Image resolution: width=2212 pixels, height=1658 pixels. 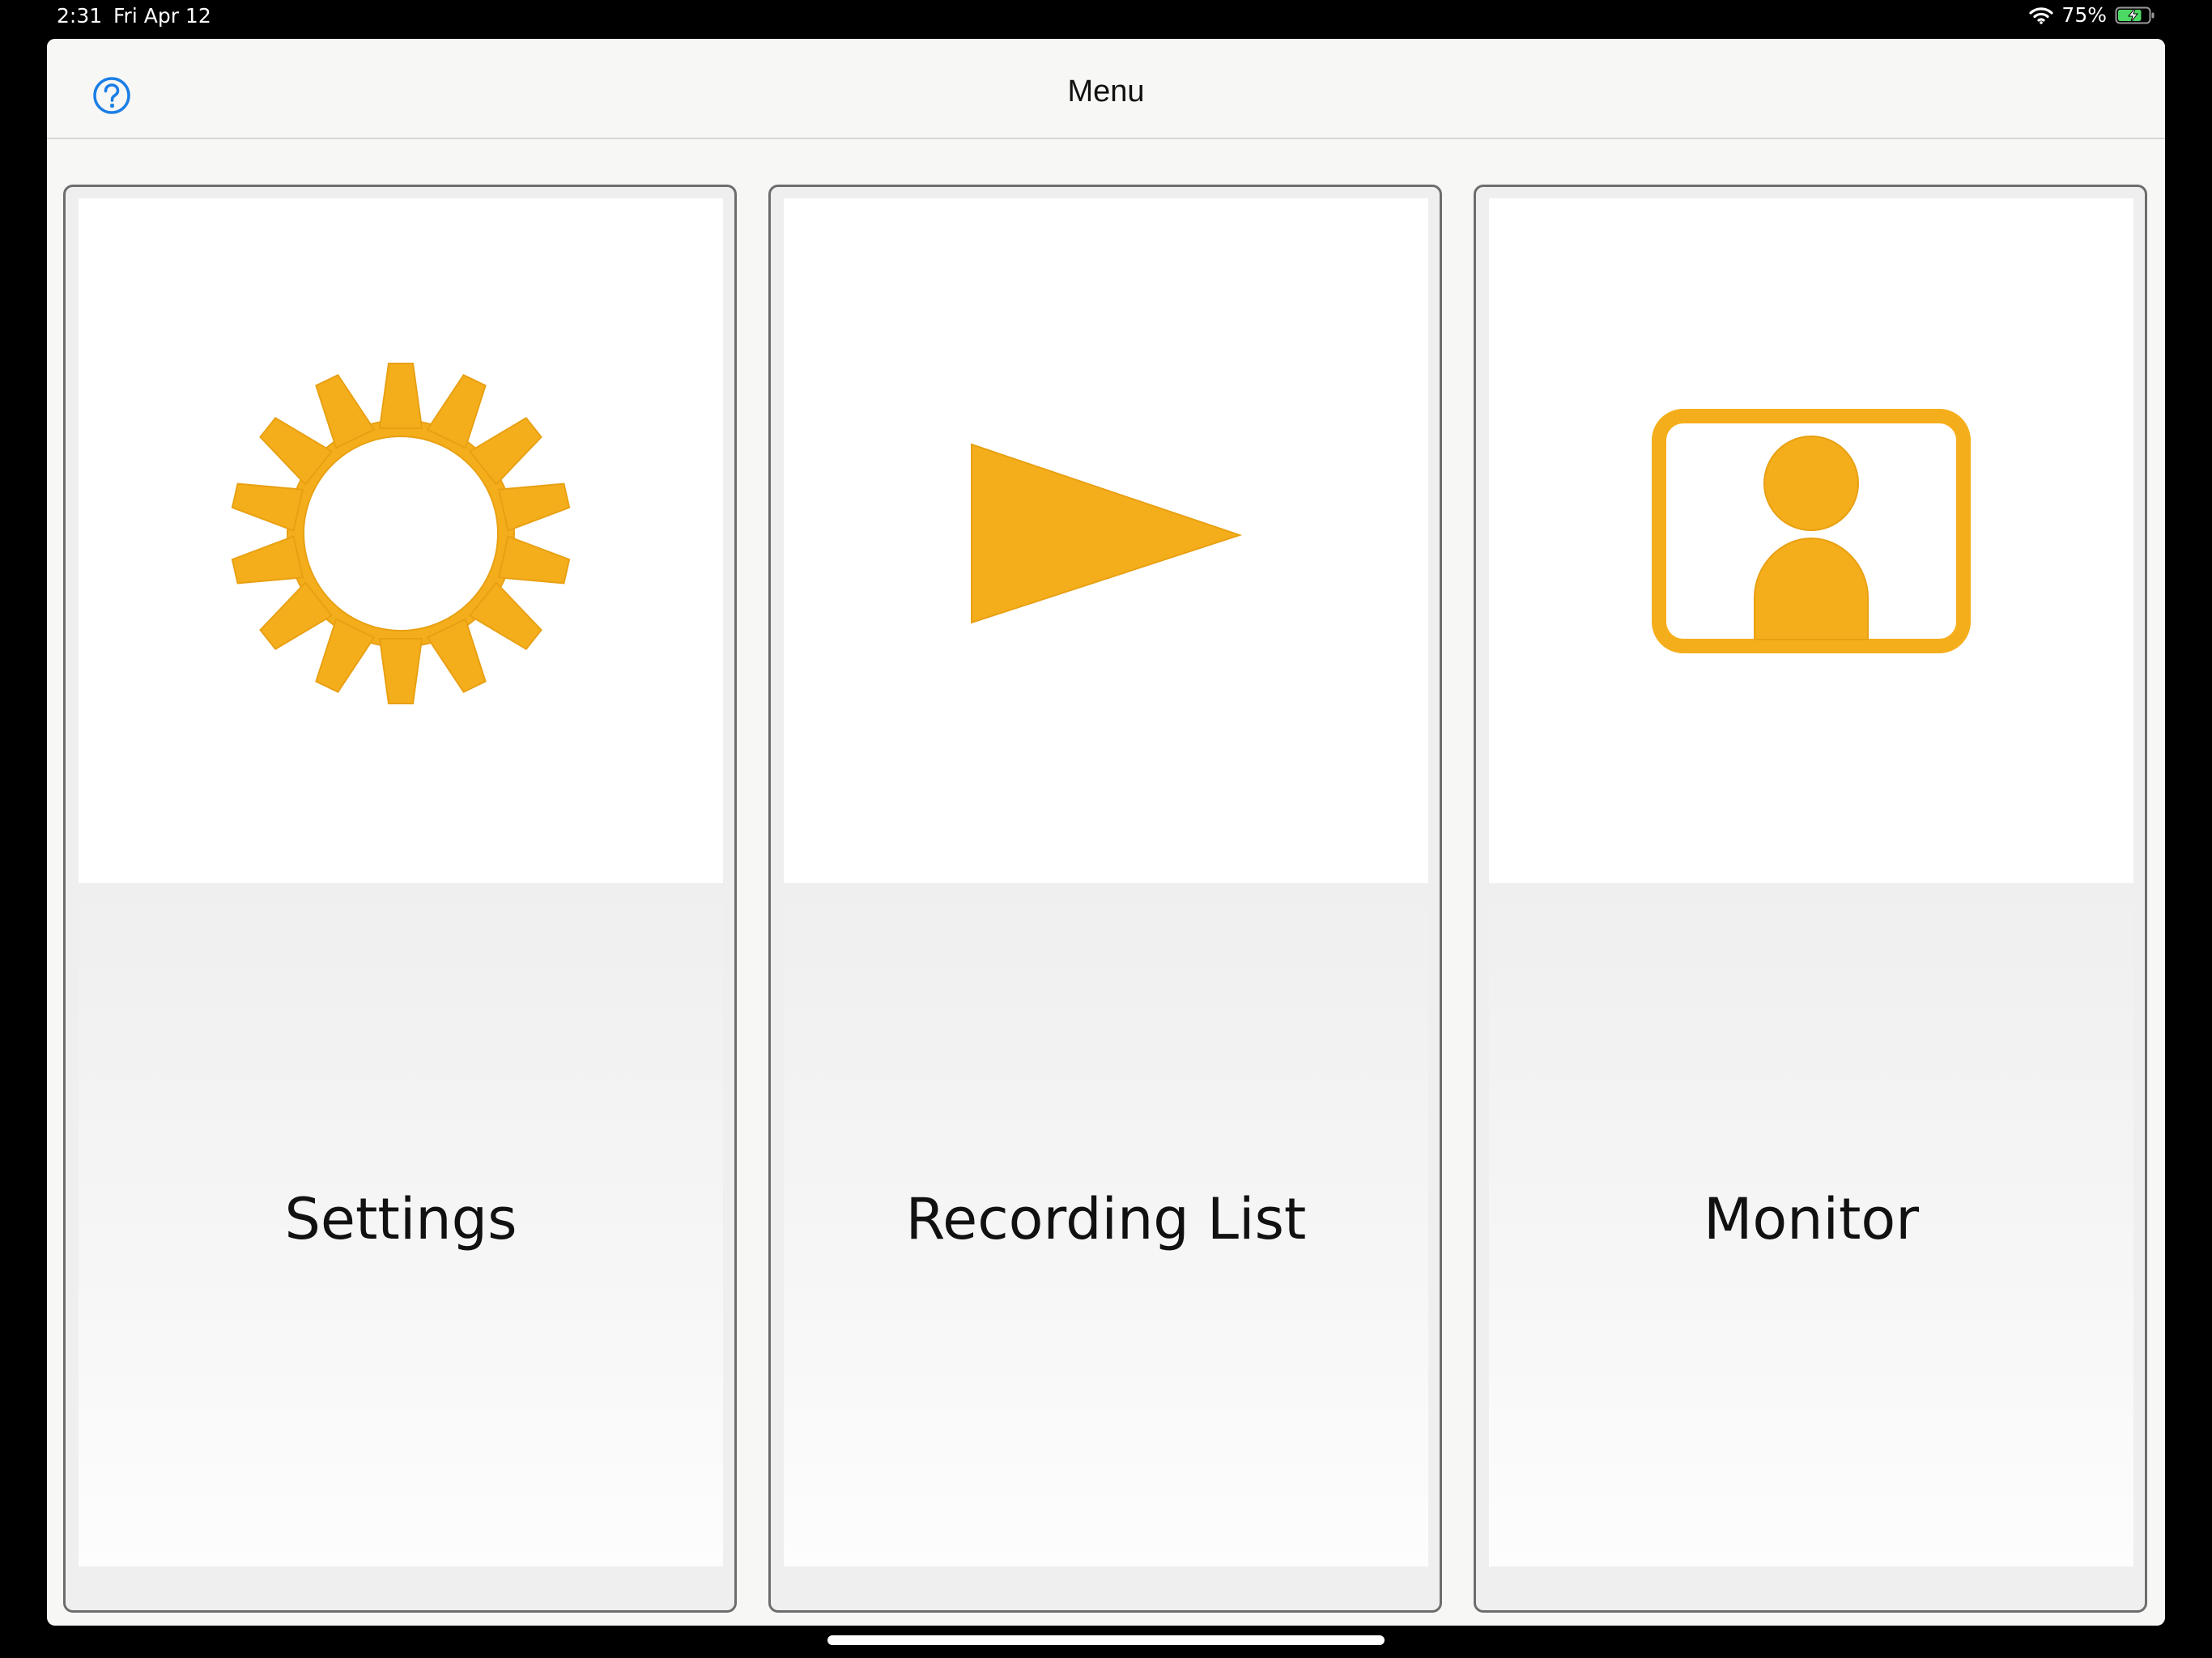 I want to click on settings-label: Settings, so click(x=401, y=1219).